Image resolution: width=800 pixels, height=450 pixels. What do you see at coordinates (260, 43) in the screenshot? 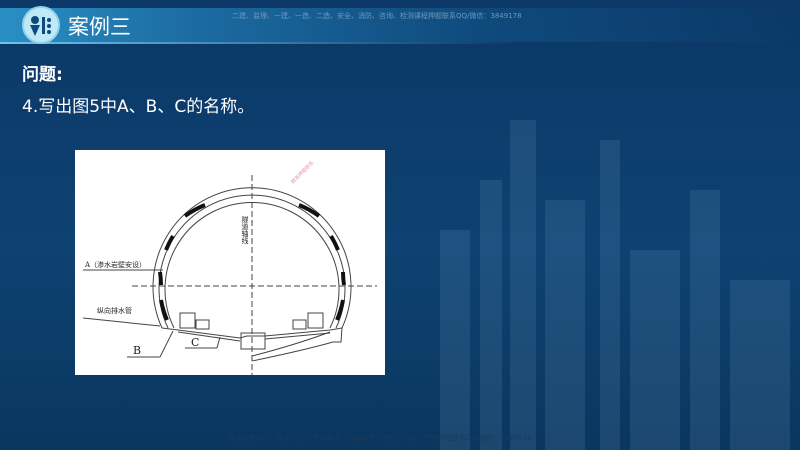
I see `header-underline` at bounding box center [260, 43].